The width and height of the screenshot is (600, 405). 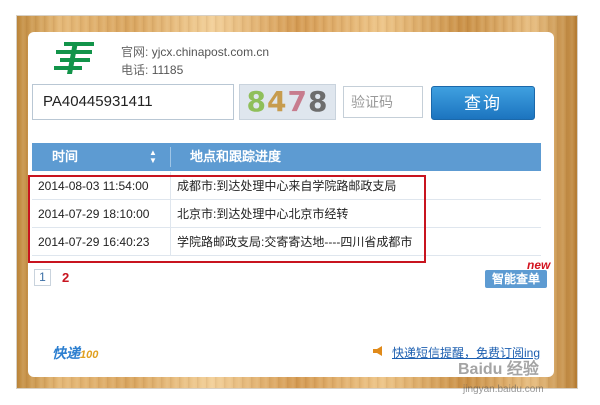 What do you see at coordinates (167, 70) in the screenshot?
I see `phone-number: 11185` at bounding box center [167, 70].